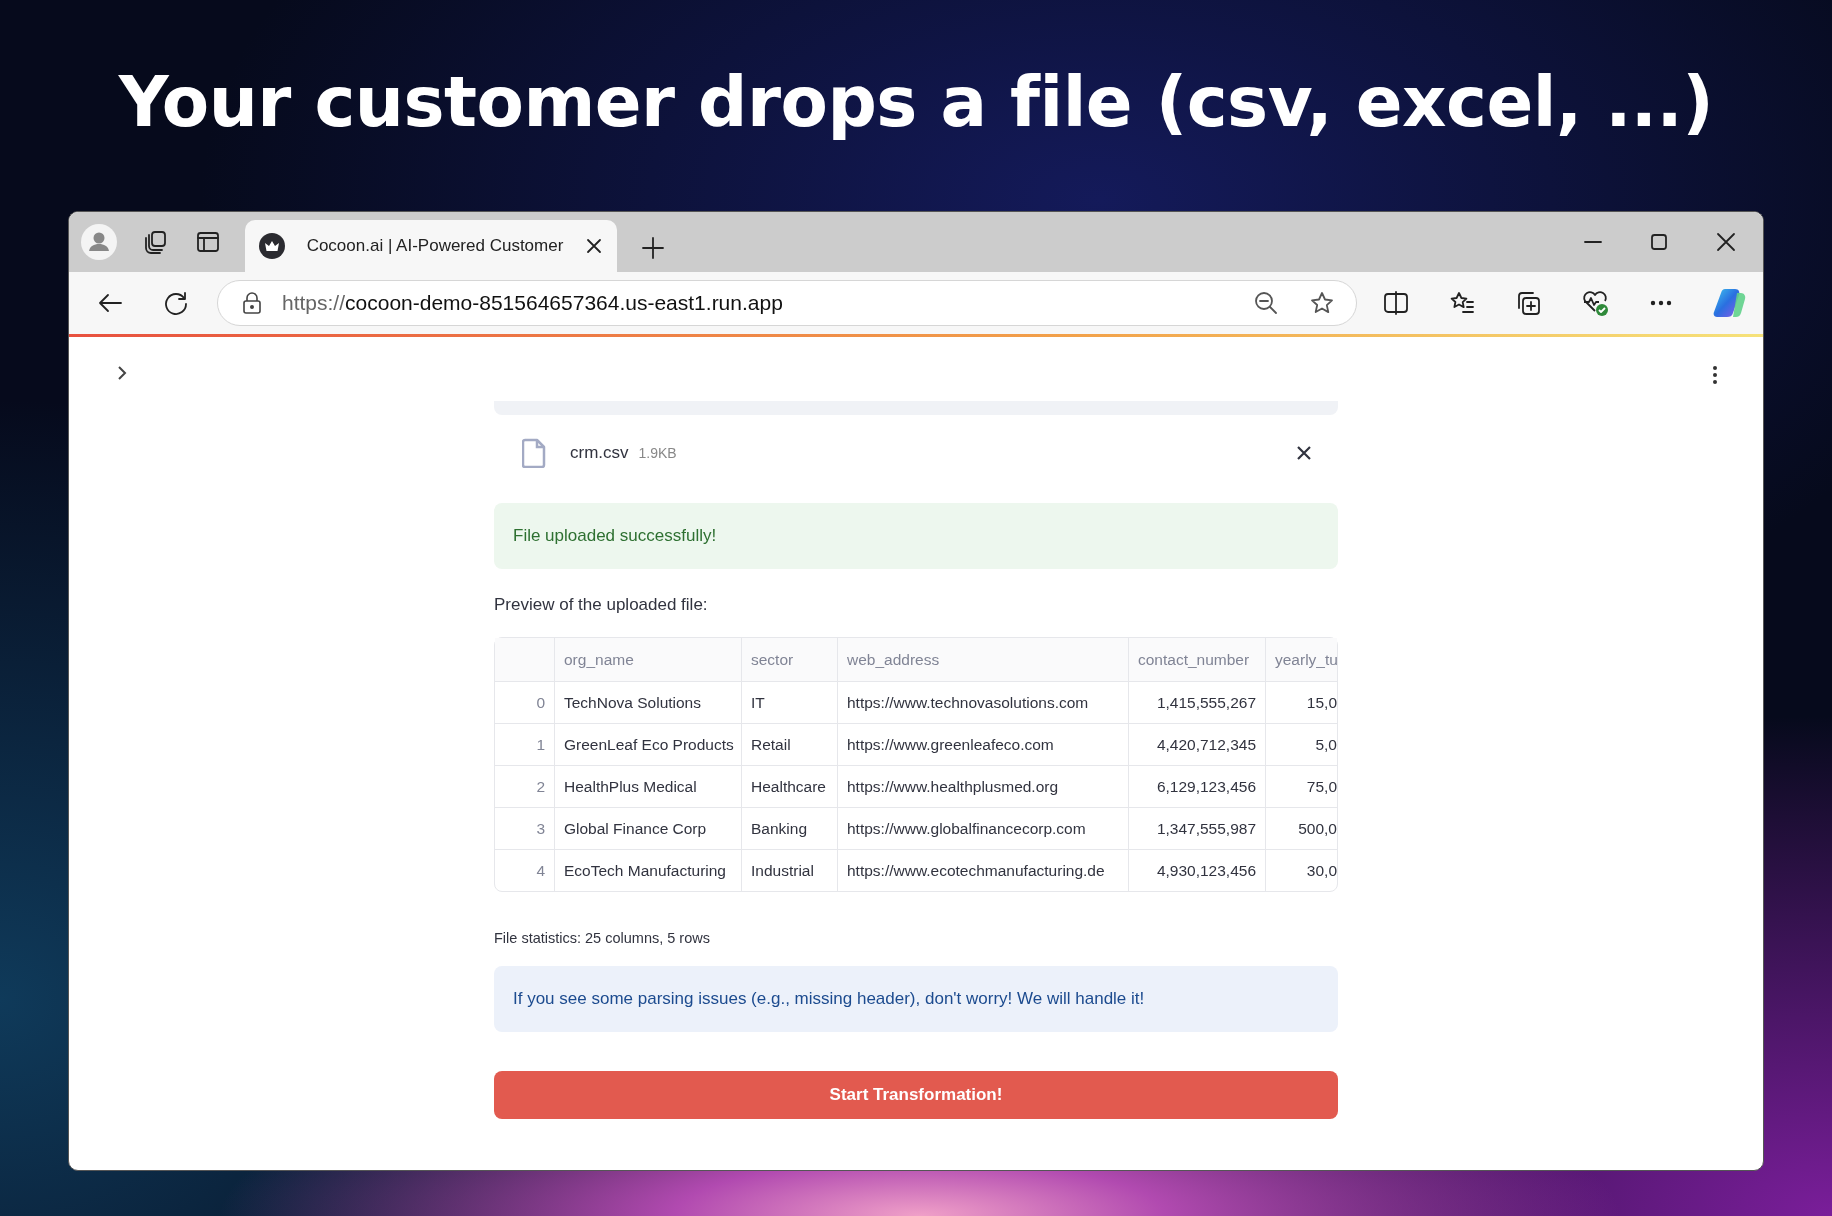  What do you see at coordinates (602, 938) in the screenshot?
I see `file-statistics: File statistics: 25 columns, 5 rows` at bounding box center [602, 938].